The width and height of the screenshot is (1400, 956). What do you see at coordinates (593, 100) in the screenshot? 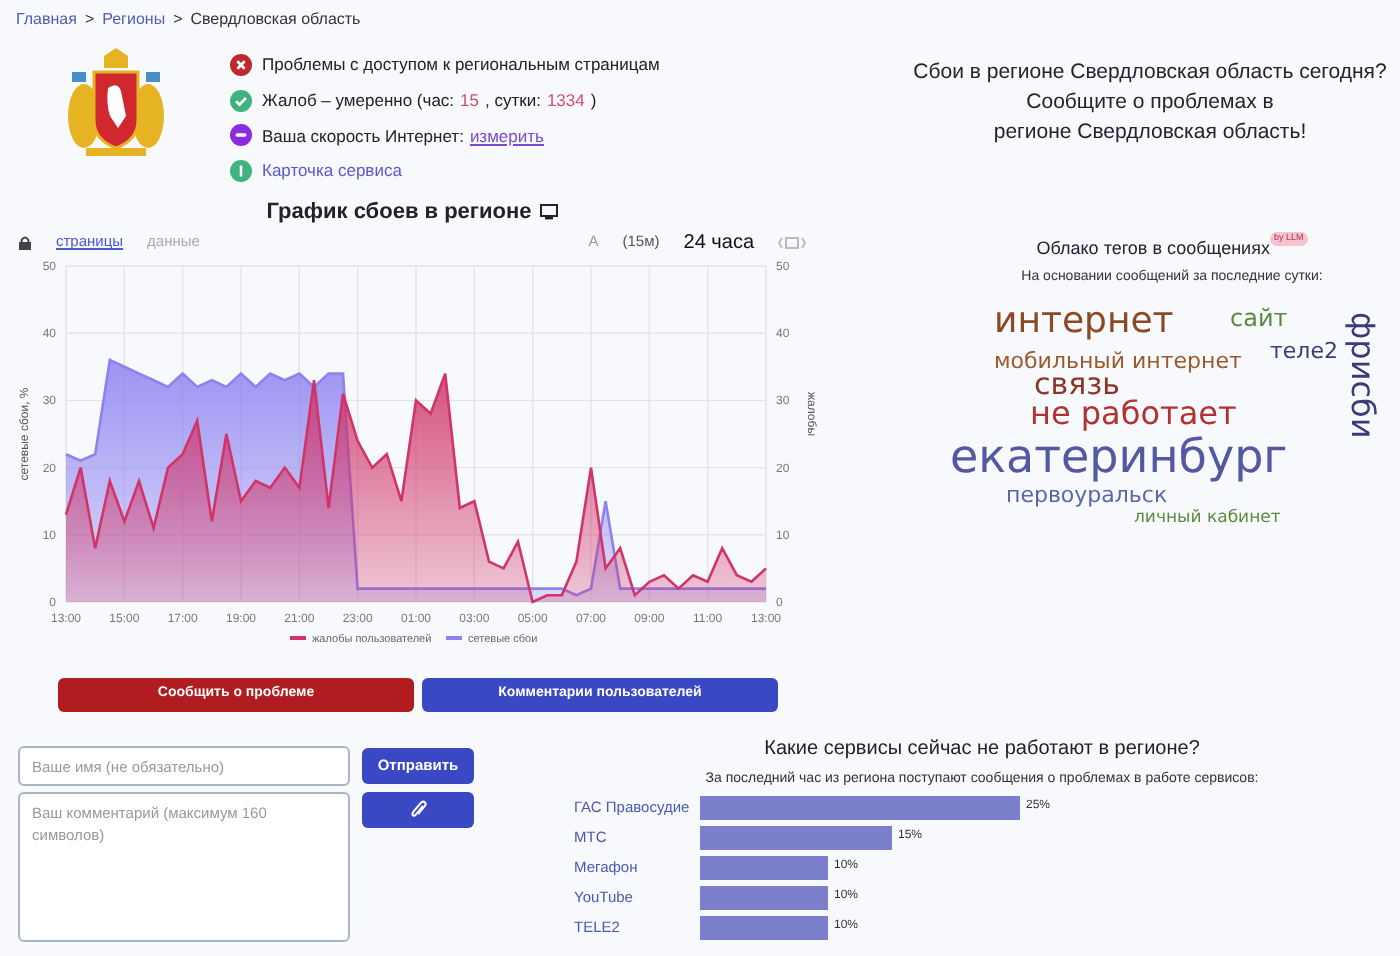
I see `status-text: )` at bounding box center [593, 100].